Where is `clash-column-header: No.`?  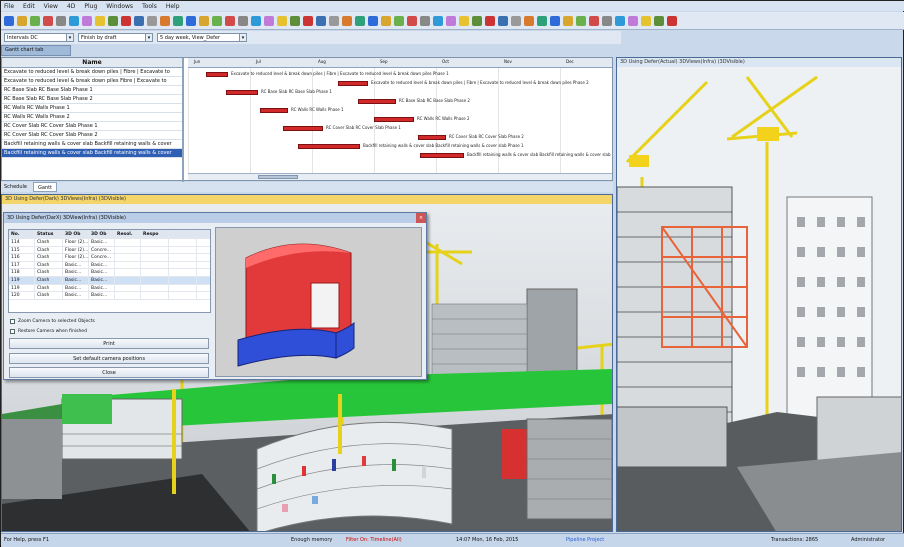
clash-column-header: No. is located at coordinates (22, 234).